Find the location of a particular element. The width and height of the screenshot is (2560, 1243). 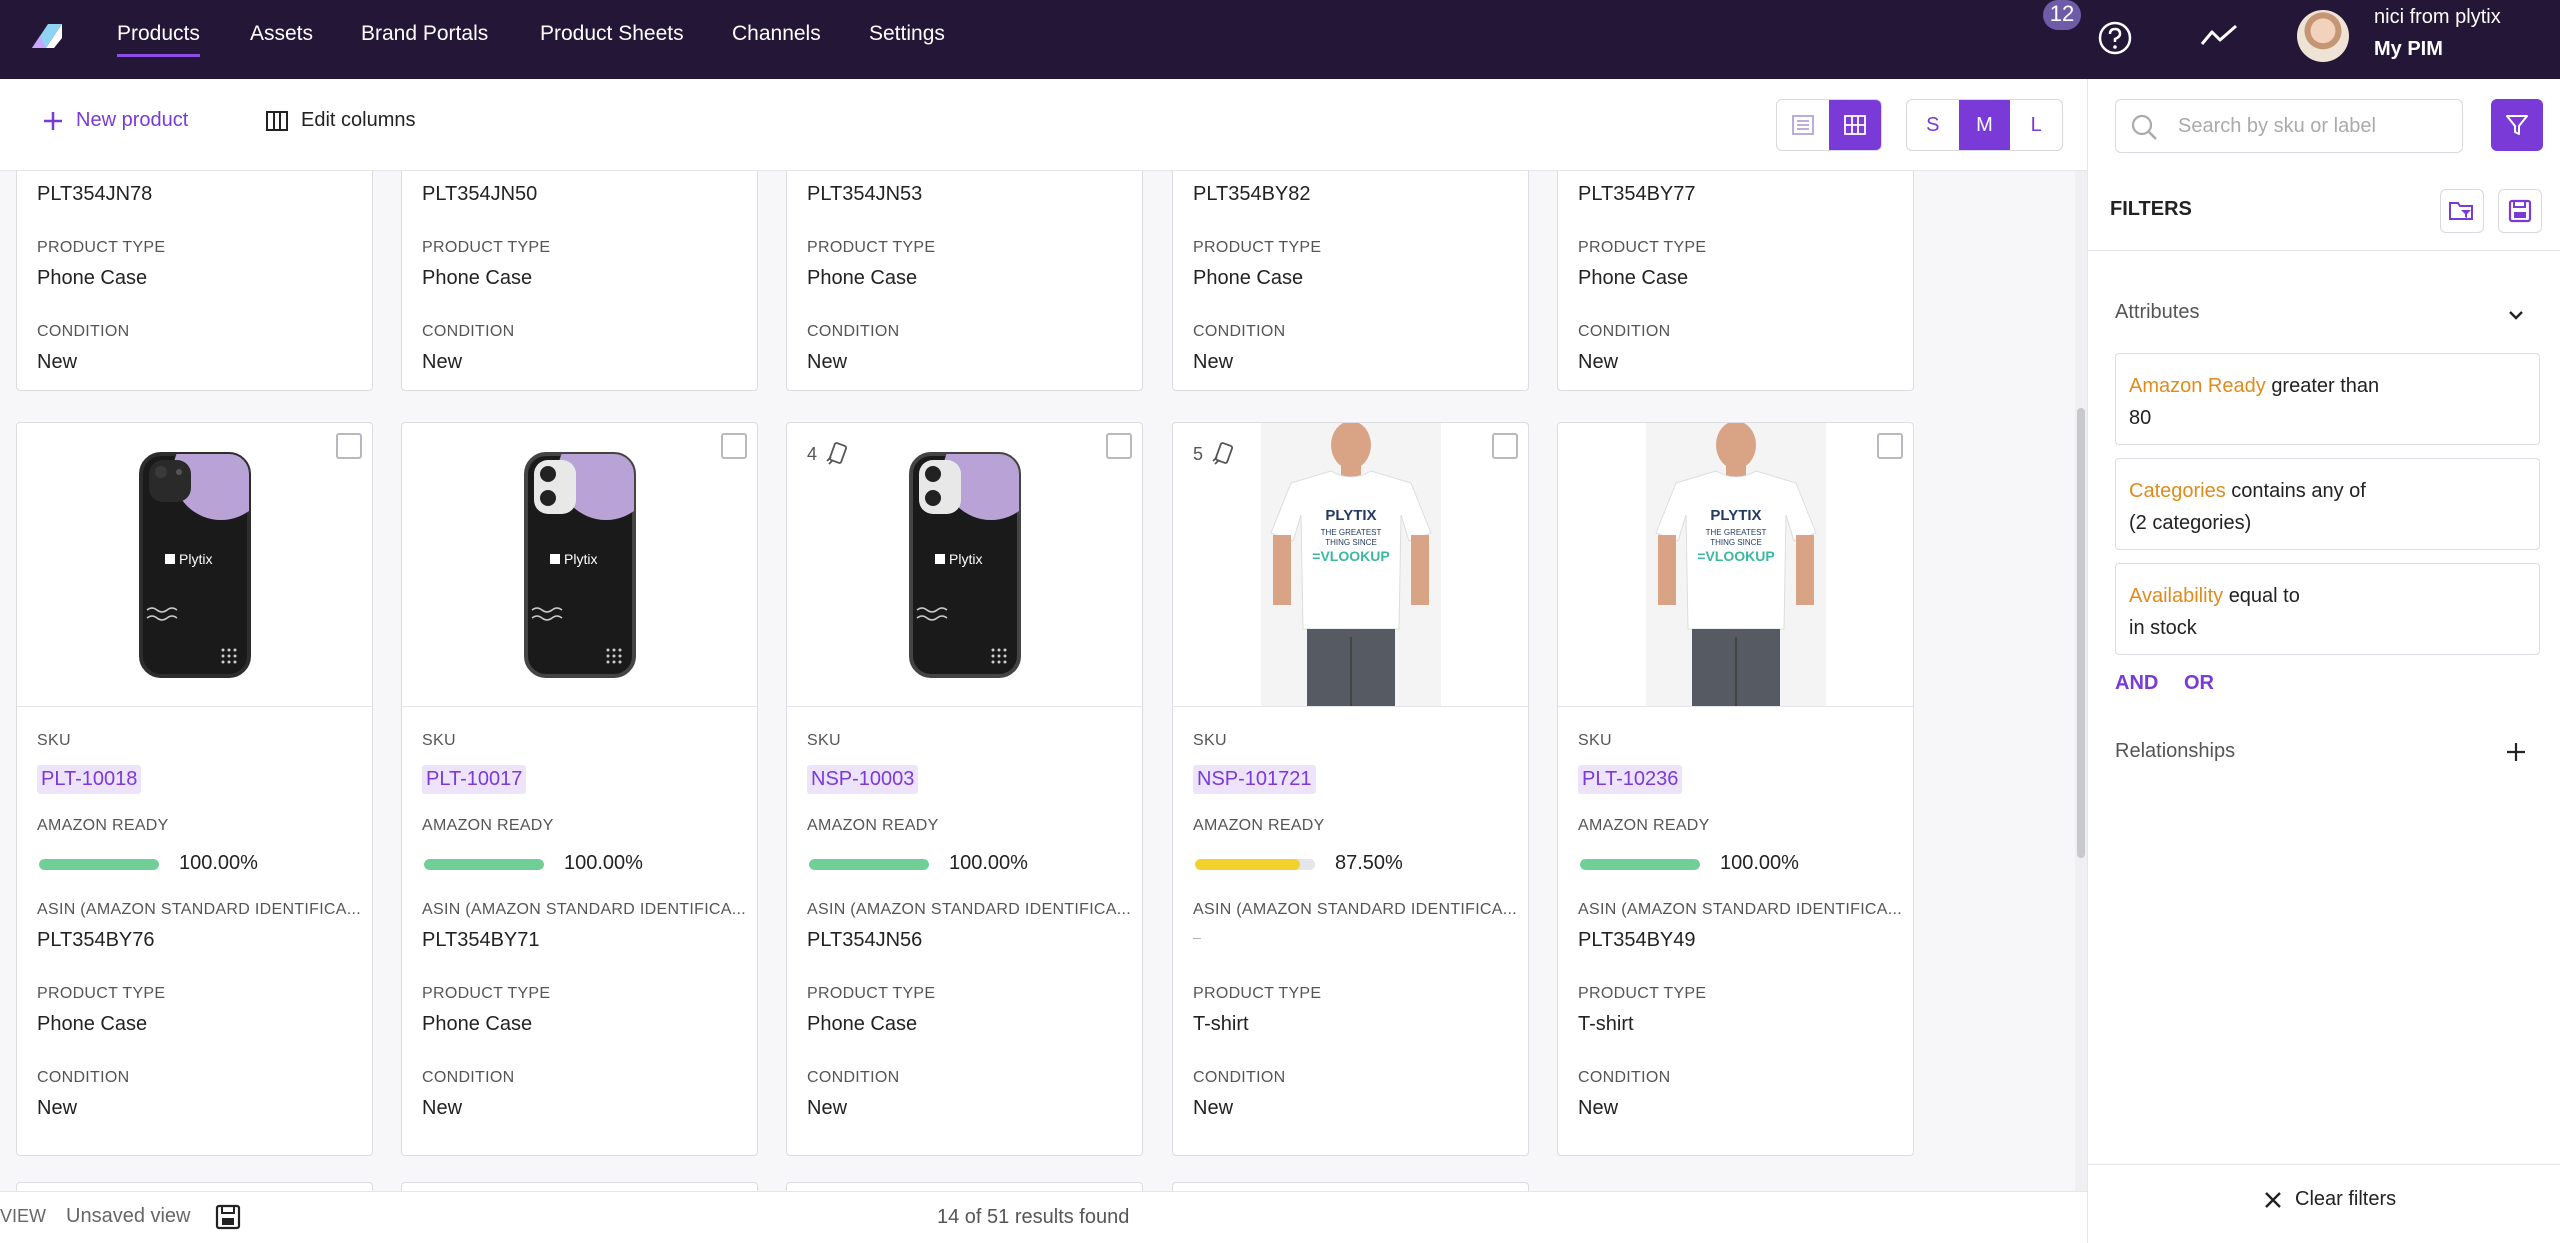

notification-badge: 12 is located at coordinates (2062, 15).